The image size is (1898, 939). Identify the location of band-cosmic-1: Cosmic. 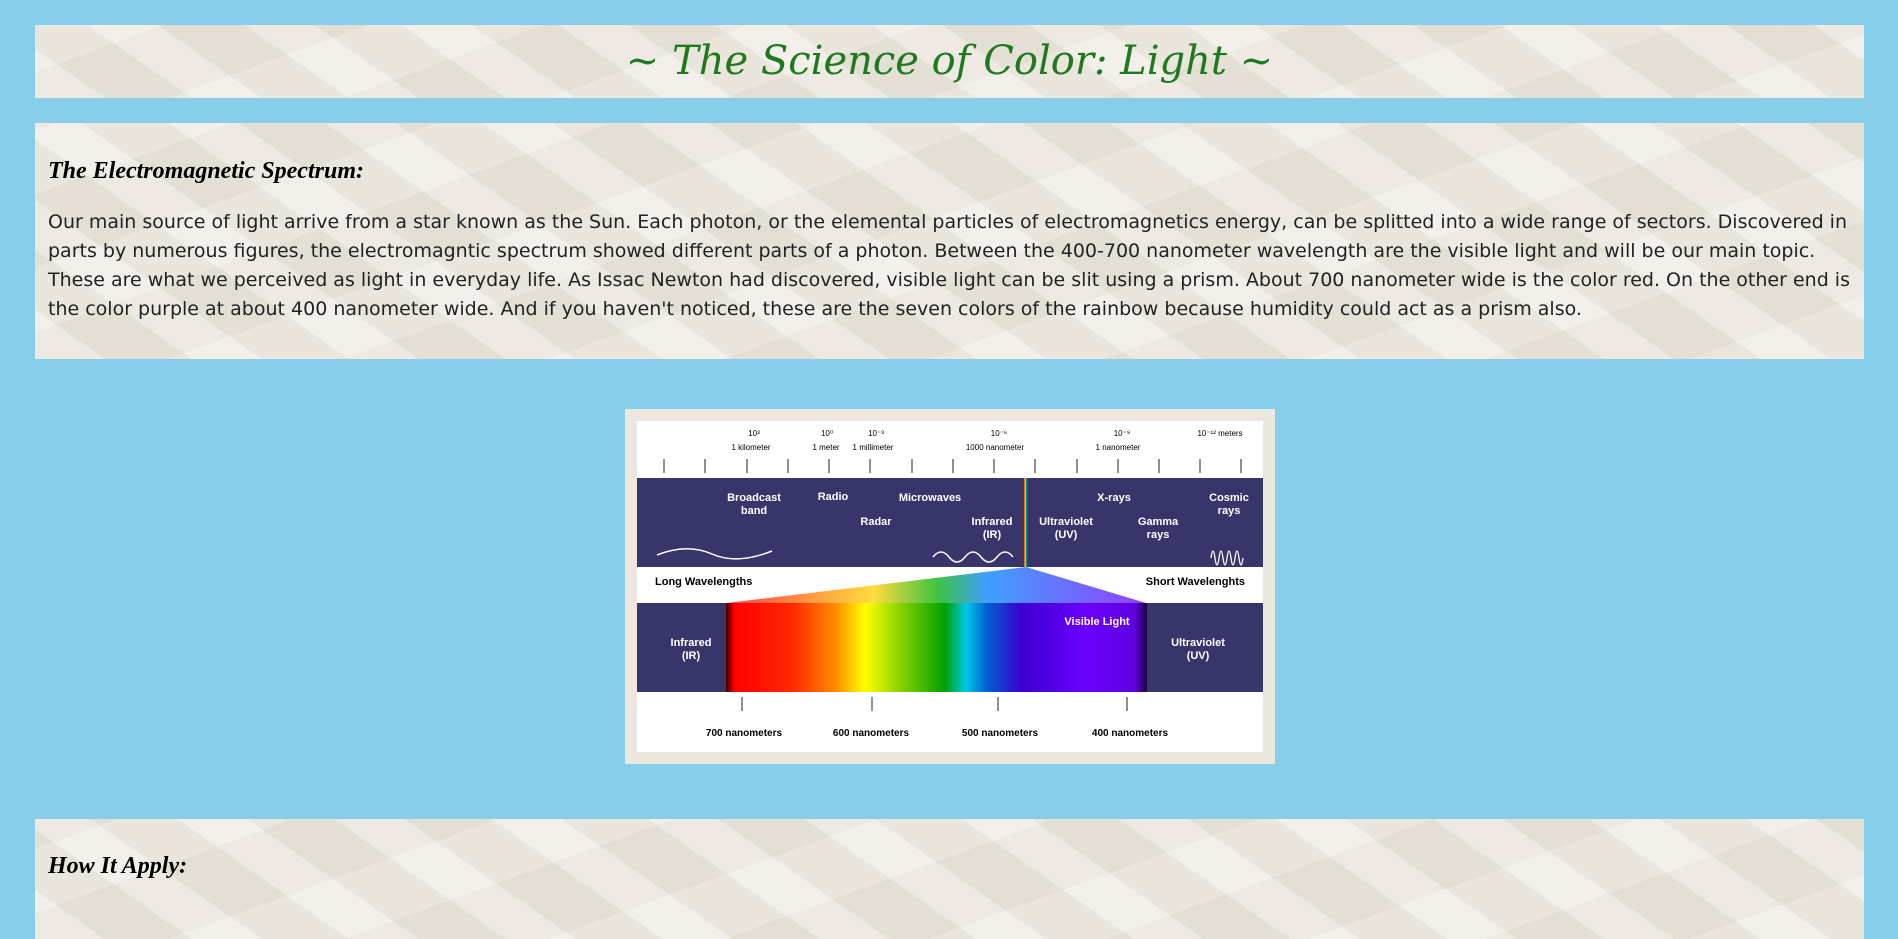
(1229, 498).